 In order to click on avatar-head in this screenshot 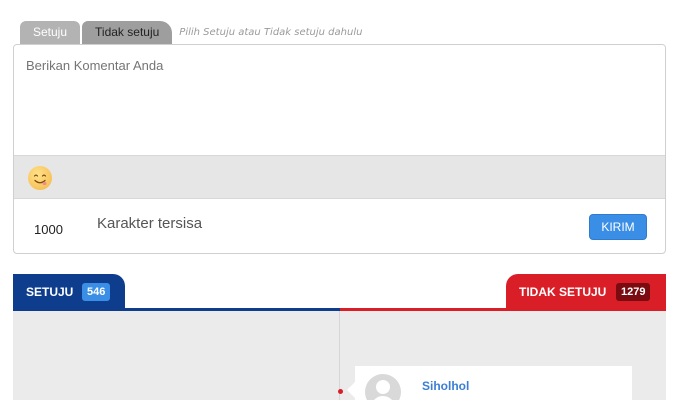, I will do `click(383, 387)`.